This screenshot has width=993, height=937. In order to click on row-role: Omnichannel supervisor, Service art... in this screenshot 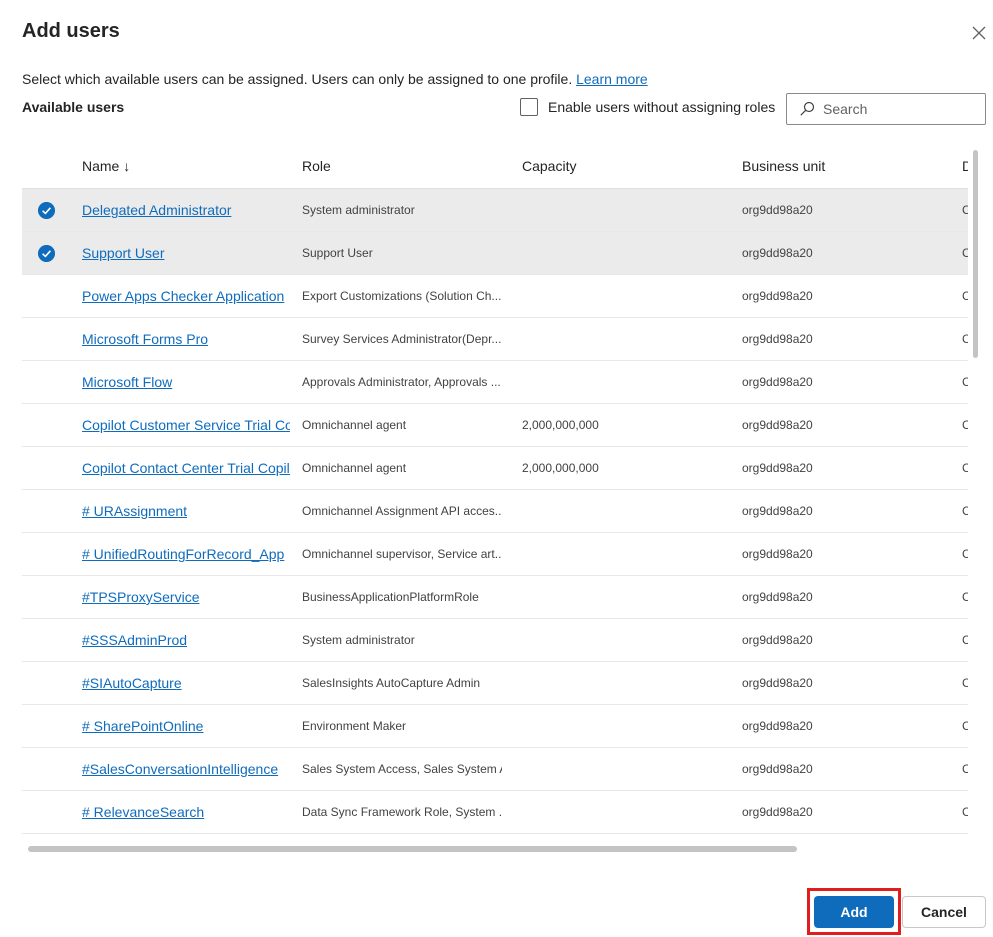, I will do `click(402, 554)`.